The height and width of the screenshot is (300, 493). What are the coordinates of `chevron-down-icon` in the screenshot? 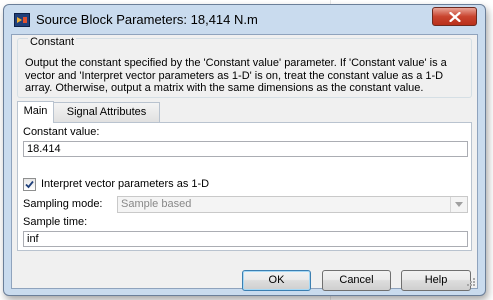 It's located at (459, 204).